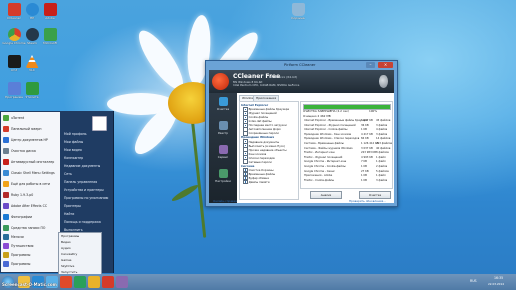 This screenshot has height=290, width=516. What do you see at coordinates (122, 282) in the screenshot?
I see `taskbar-other-icon` at bounding box center [122, 282].